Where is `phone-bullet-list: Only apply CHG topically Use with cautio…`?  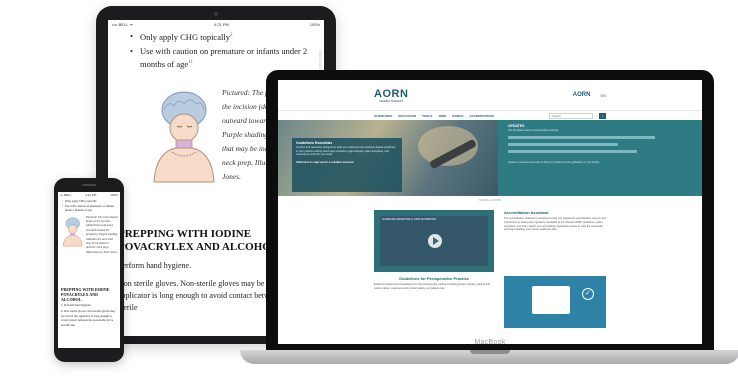
phone-bullet-list: Only apply CHG topically Use with cautio… is located at coordinates (89, 205).